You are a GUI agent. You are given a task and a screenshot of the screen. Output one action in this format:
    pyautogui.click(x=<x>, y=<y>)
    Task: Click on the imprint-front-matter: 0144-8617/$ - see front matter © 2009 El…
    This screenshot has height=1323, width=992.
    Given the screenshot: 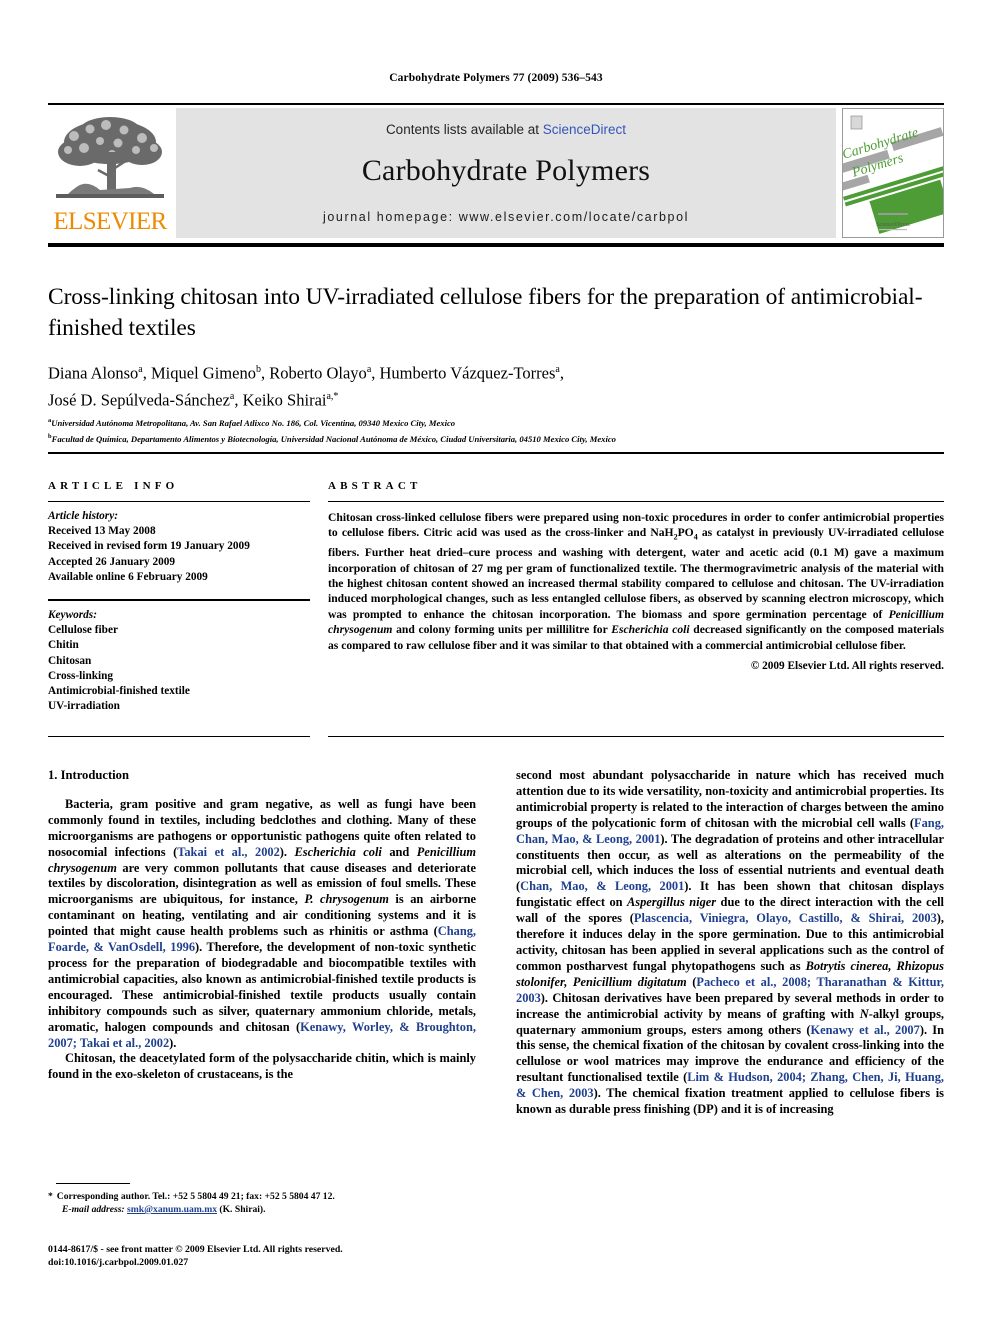 What is the action you would take?
    pyautogui.click(x=195, y=1249)
    